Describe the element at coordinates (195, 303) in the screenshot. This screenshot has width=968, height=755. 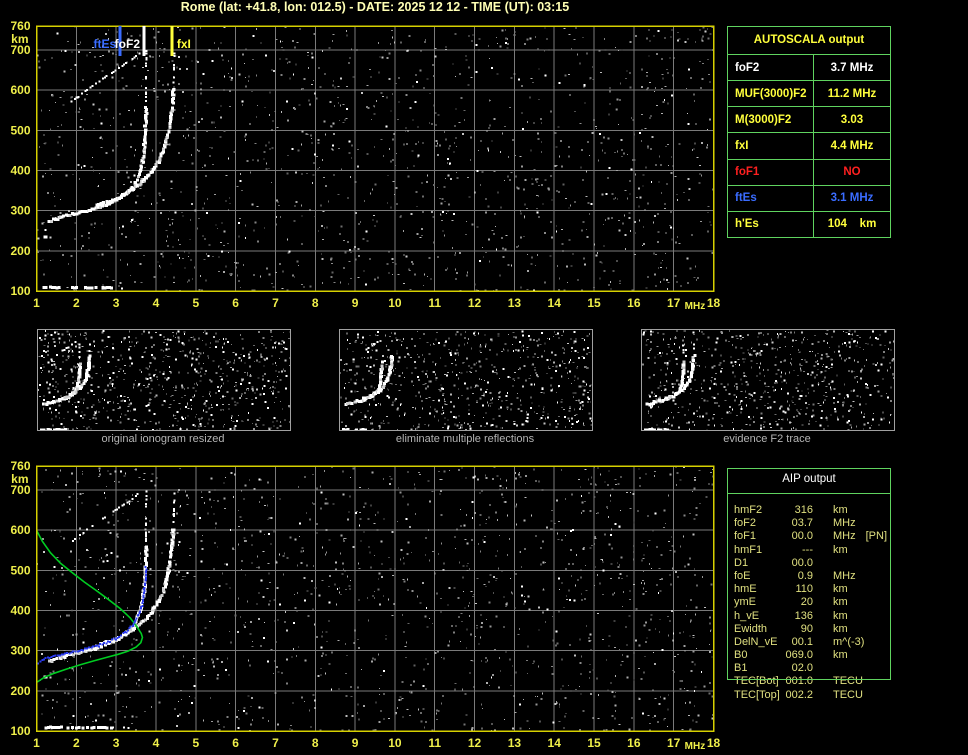
I see `svg-text: 5` at that location.